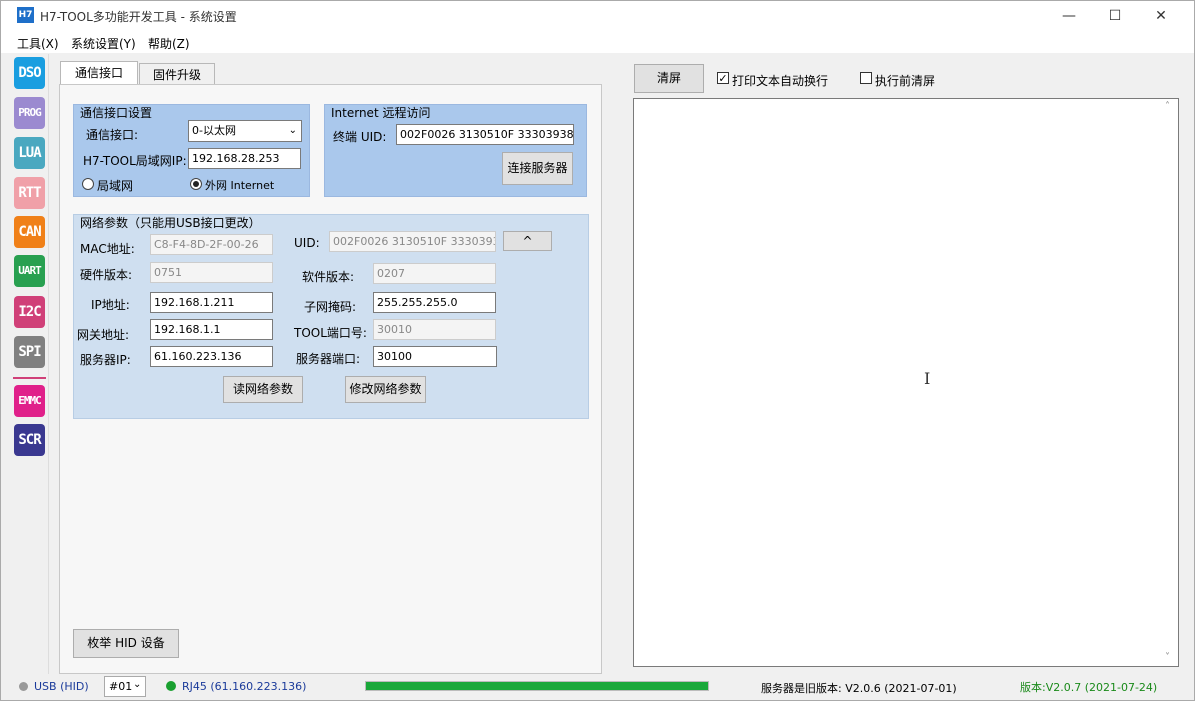 Image resolution: width=1195 pixels, height=701 pixels. What do you see at coordinates (1115, 16) in the screenshot?
I see `maximize-button: ☐` at bounding box center [1115, 16].